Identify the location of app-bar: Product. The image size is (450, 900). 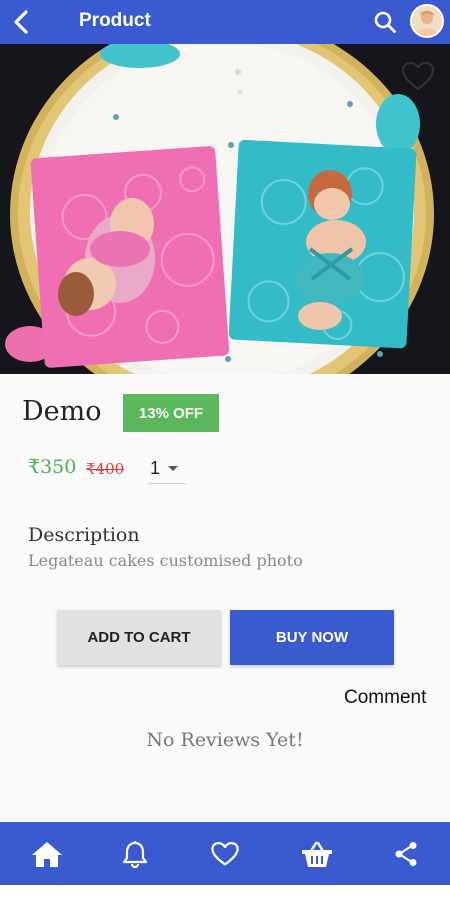
(225, 22).